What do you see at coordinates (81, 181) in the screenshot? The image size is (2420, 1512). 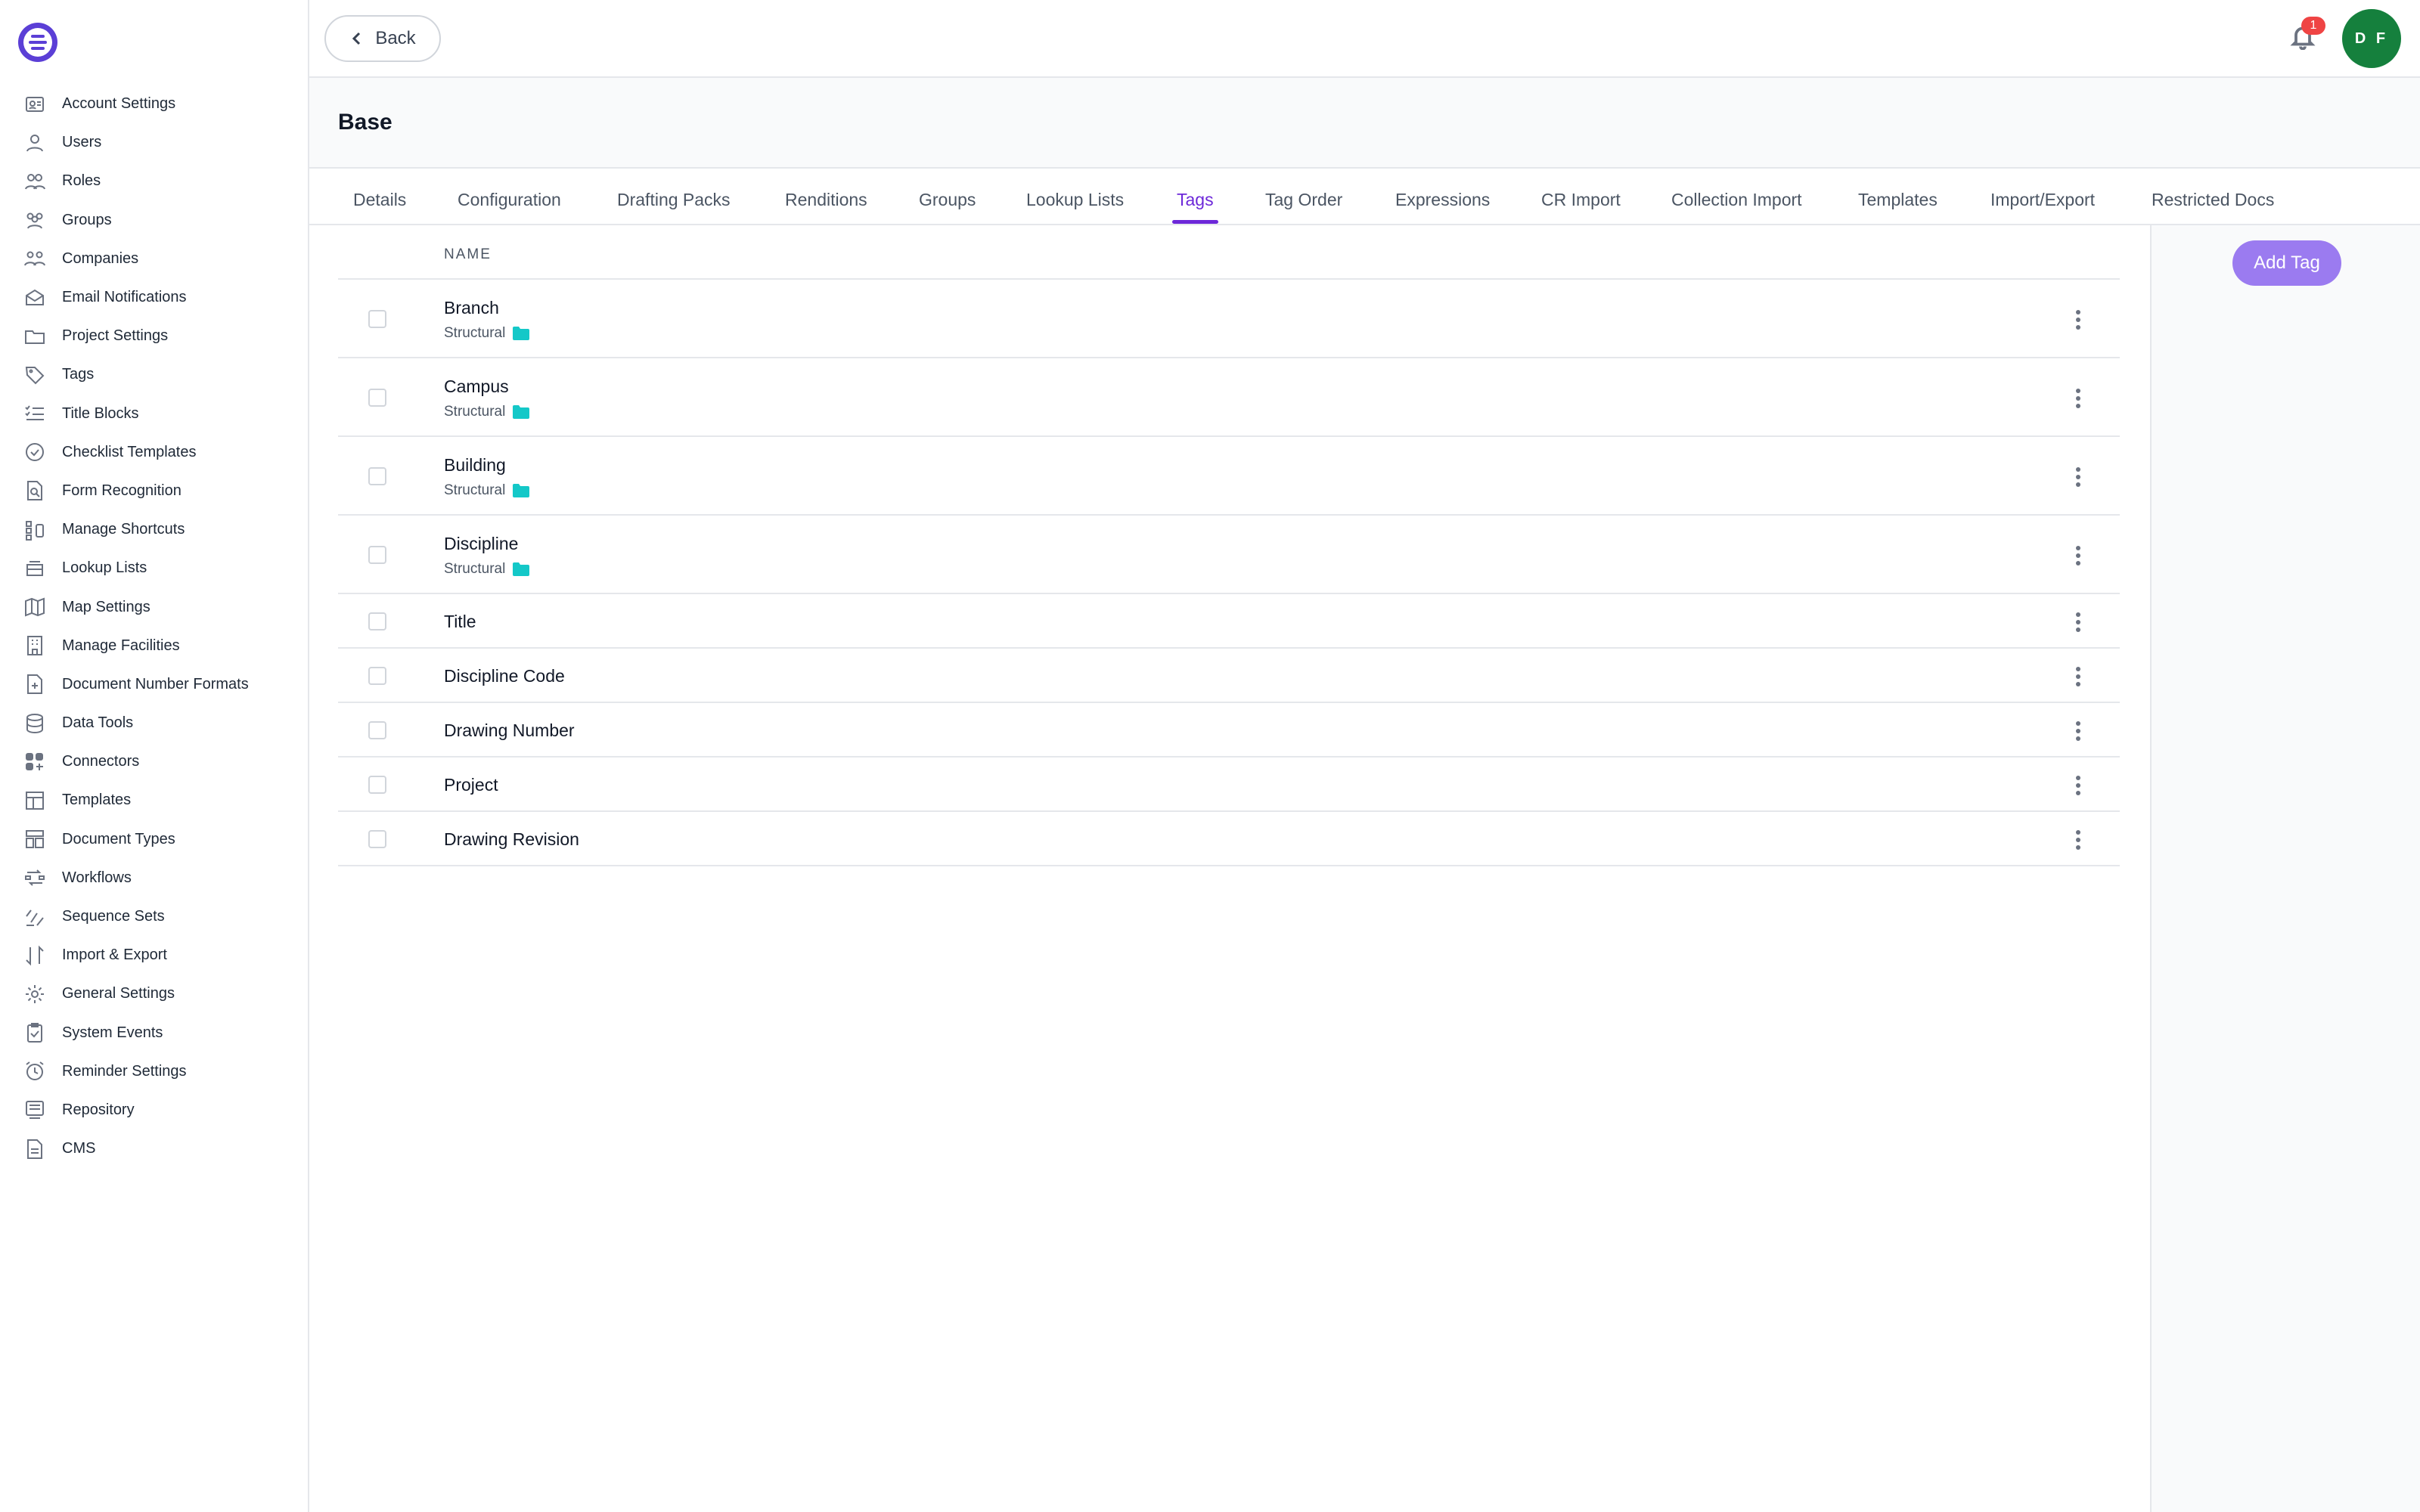 I see `sidebar-item-label: Roles` at bounding box center [81, 181].